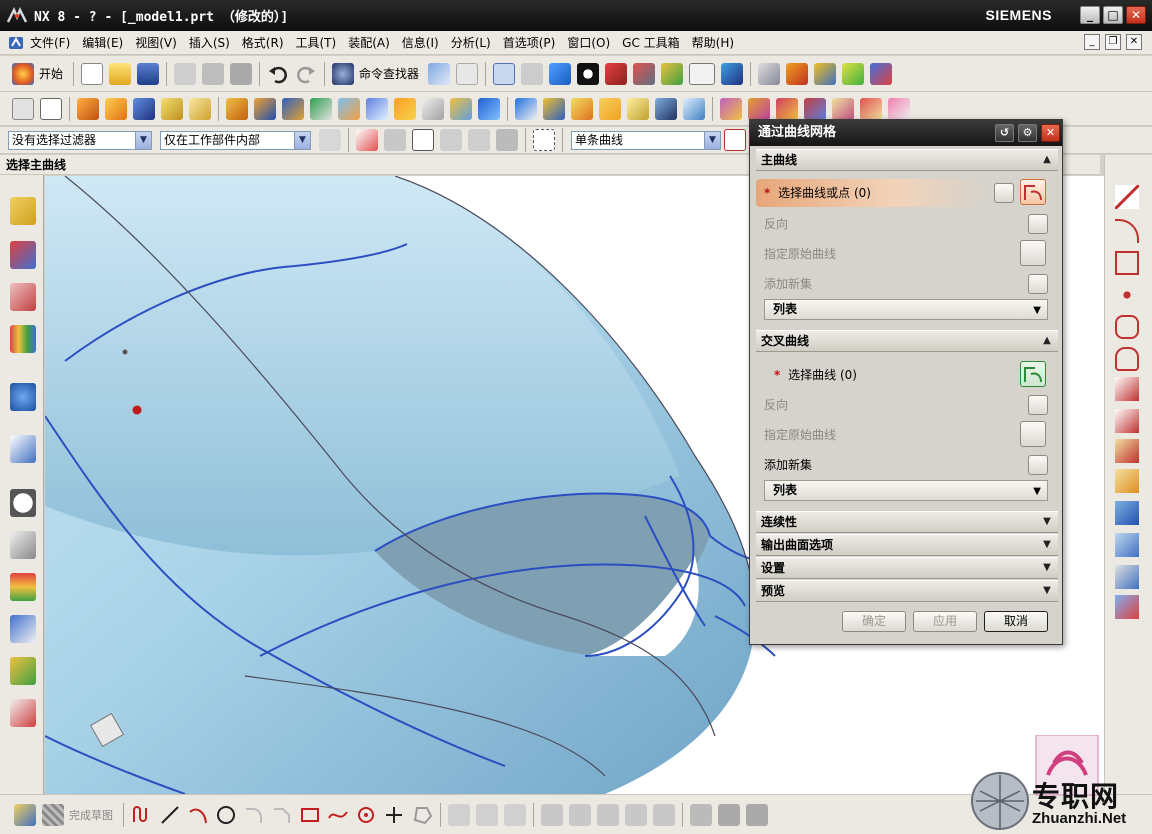  Describe the element at coordinates (1127, 545) in the screenshot. I see `combined-curve-icon` at that location.